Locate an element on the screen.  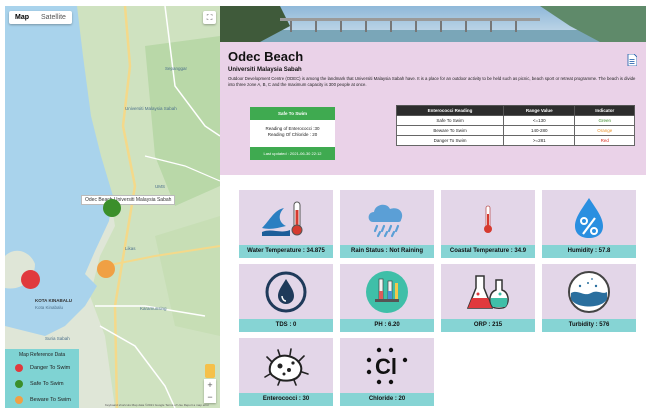
sensor-tile-coastal-temperature: Coastal Temperature : 34.9 is located at coordinates (488, 224).